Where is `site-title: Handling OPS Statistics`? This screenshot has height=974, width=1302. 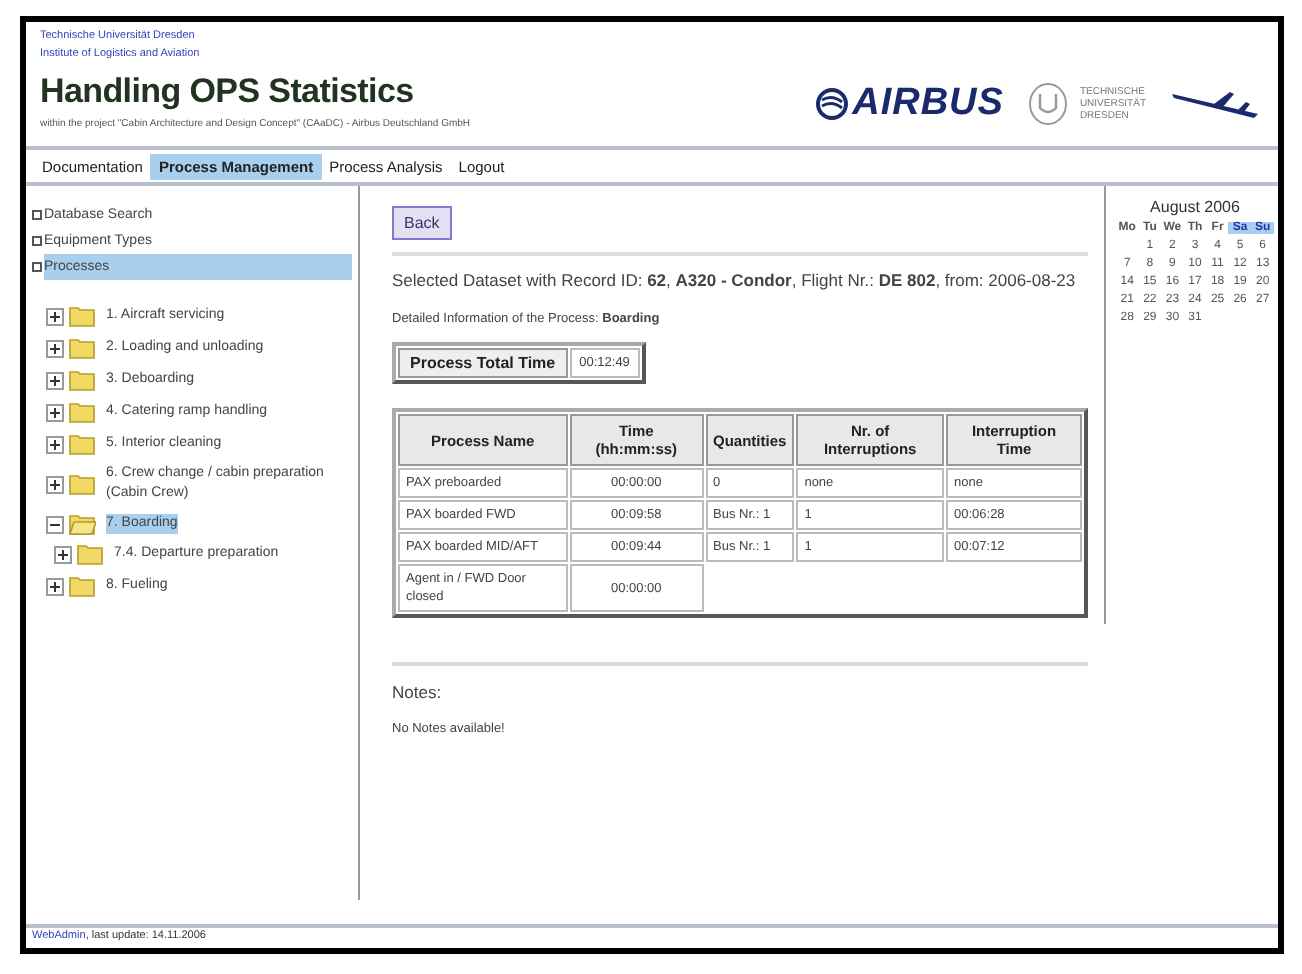 site-title: Handling OPS Statistics is located at coordinates (228, 92).